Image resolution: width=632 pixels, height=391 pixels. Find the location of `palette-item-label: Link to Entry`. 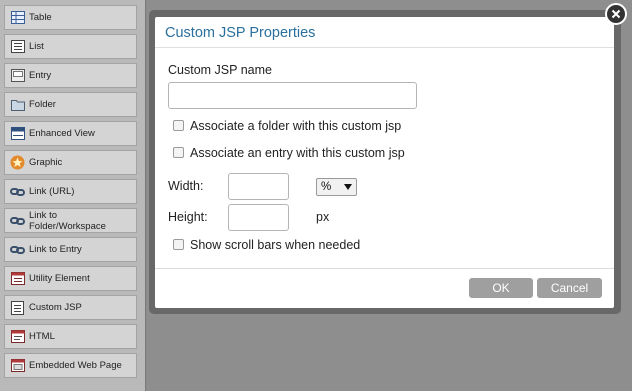

palette-item-label: Link to Entry is located at coordinates (55, 249).